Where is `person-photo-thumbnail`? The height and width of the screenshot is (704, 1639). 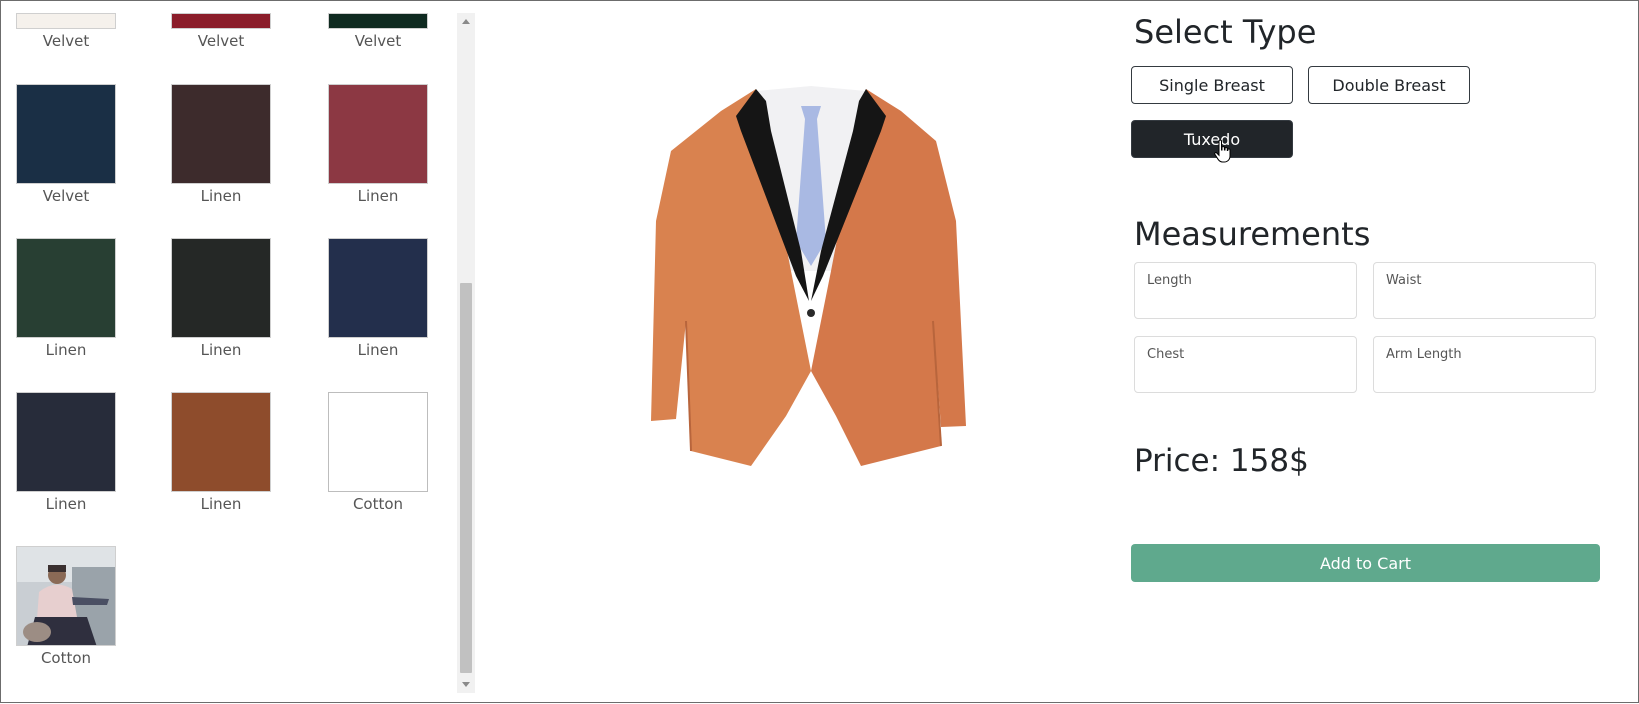
person-photo-thumbnail is located at coordinates (66, 596).